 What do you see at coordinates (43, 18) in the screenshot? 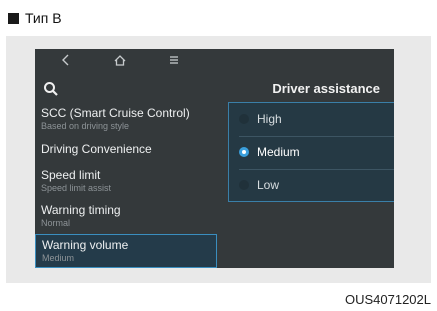
I see `type-label-text: Тип B` at bounding box center [43, 18].